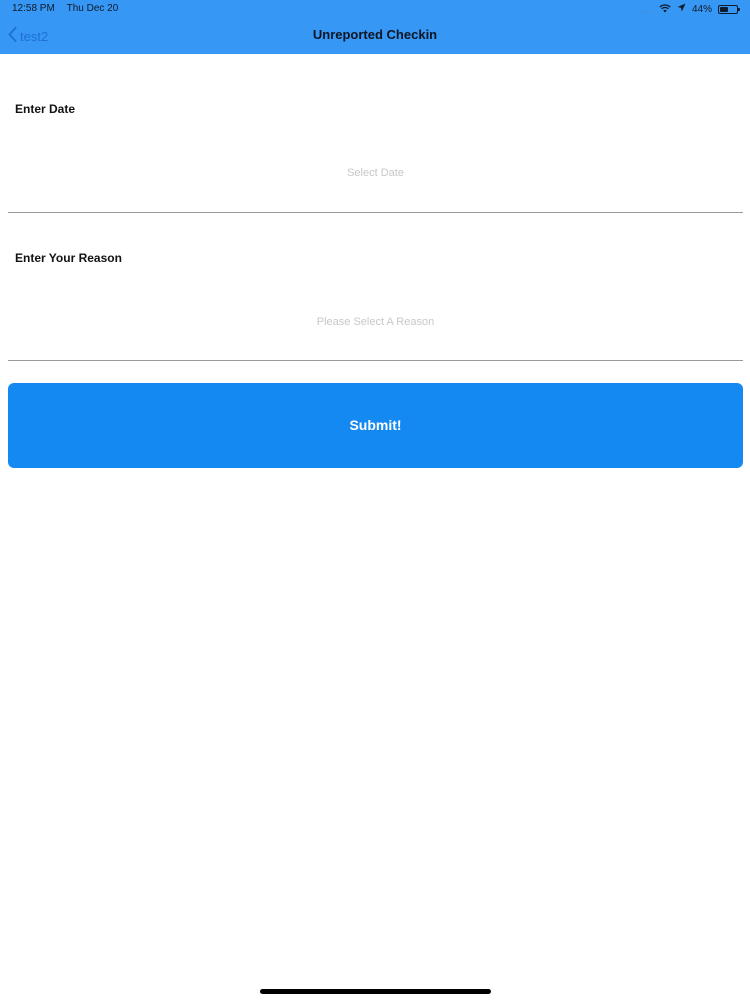 This screenshot has width=750, height=1000. I want to click on reason-picker: Please Select A Reason, so click(375, 322).